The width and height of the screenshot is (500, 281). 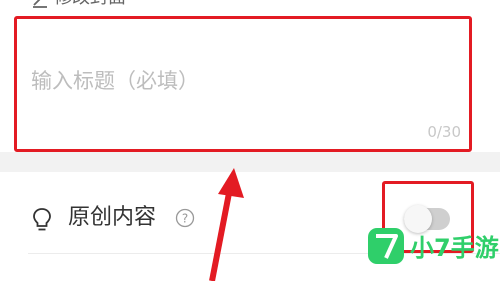 I want to click on annotation-arrow, so click(x=226, y=224).